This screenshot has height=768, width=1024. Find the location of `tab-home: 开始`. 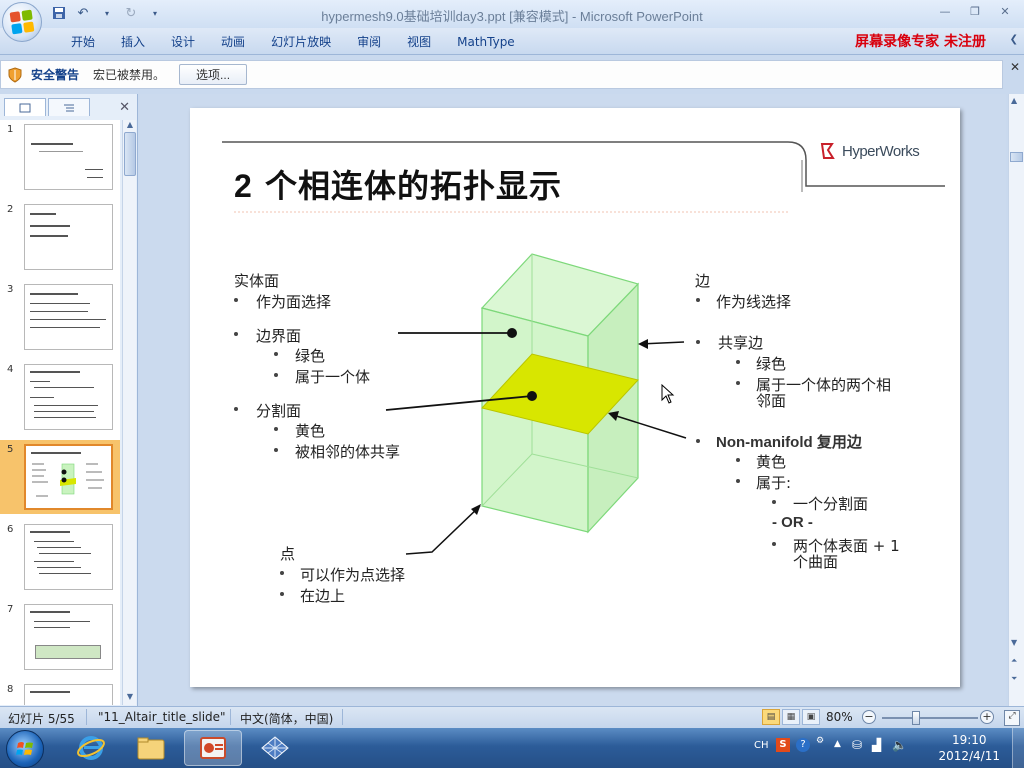

tab-home: 开始 is located at coordinates (83, 42).